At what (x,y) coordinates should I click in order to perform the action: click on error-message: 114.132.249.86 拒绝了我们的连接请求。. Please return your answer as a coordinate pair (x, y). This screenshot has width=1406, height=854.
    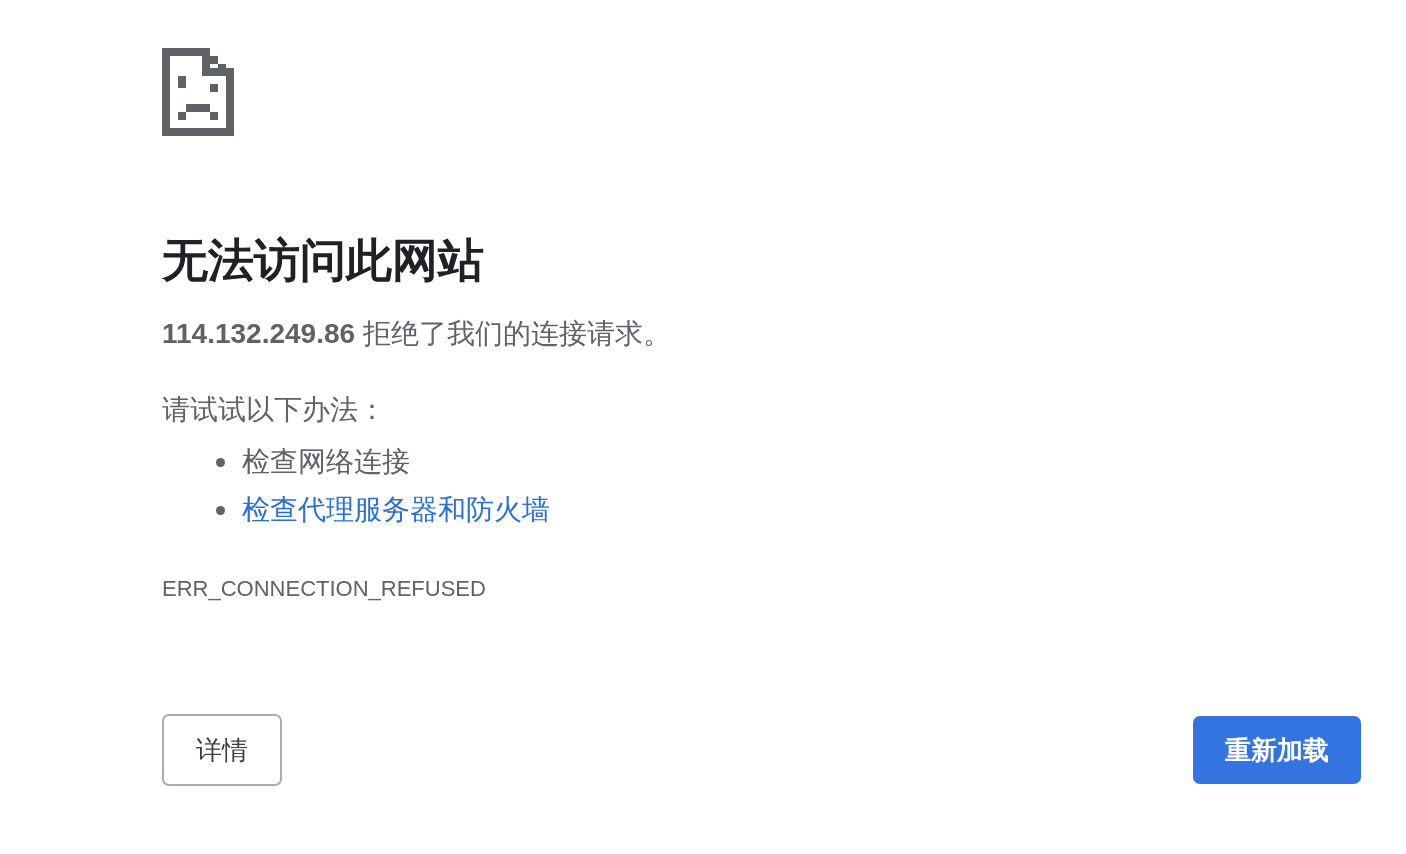
    Looking at the image, I should click on (417, 334).